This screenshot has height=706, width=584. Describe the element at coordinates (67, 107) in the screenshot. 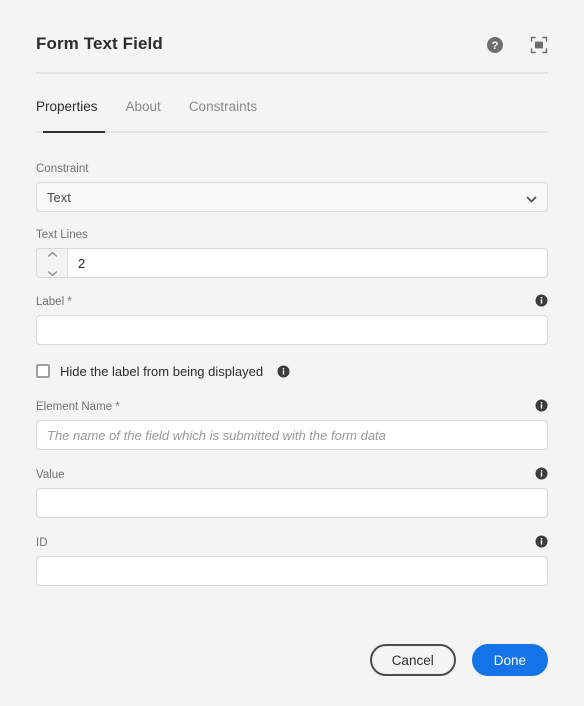

I see `tab-properties: Properties` at that location.